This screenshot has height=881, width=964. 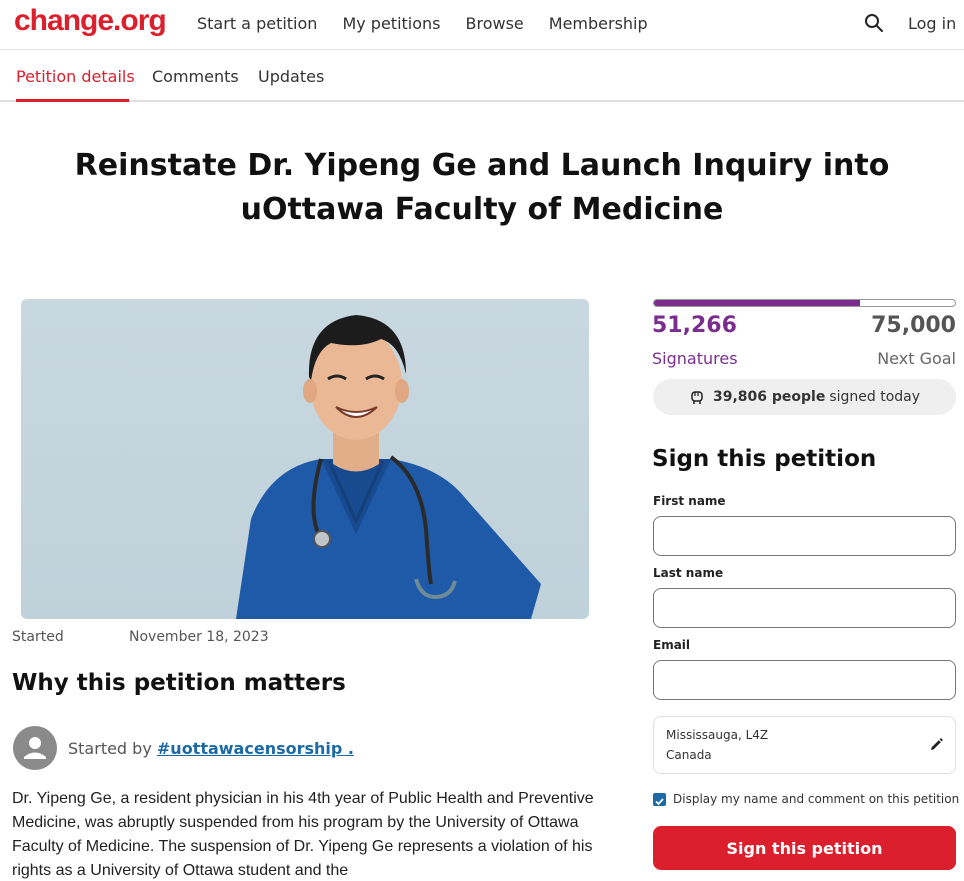 I want to click on edit-pencil-icon, so click(x=936, y=745).